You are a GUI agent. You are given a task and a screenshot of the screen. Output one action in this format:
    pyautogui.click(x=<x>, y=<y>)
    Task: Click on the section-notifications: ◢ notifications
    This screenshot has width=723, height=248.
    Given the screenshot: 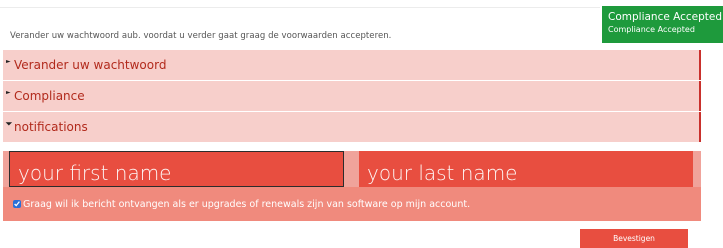 What is the action you would take?
    pyautogui.click(x=352, y=127)
    